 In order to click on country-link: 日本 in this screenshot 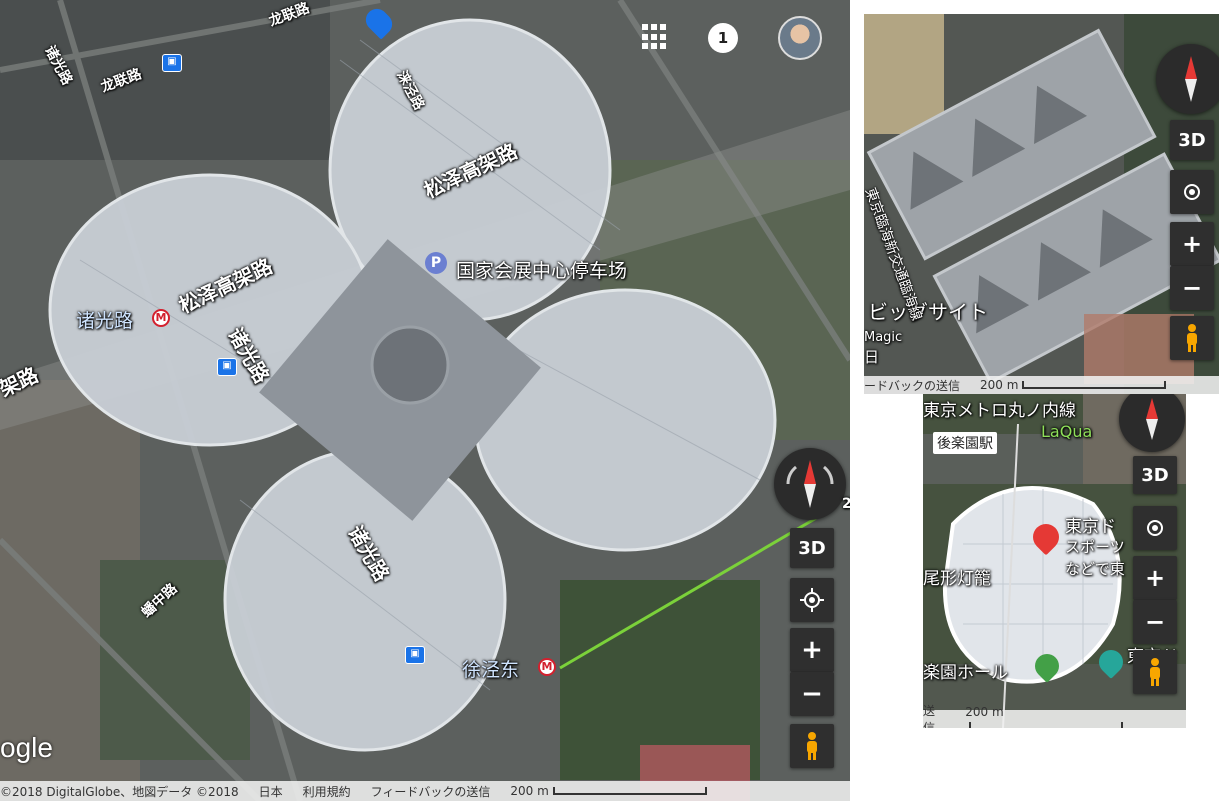, I will do `click(271, 791)`.